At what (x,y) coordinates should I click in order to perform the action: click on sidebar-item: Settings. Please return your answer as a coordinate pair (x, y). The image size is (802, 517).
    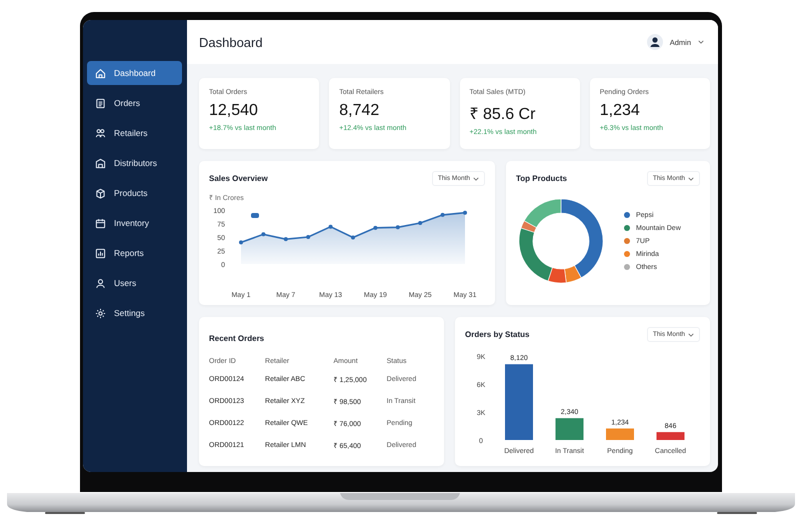
    Looking at the image, I should click on (134, 313).